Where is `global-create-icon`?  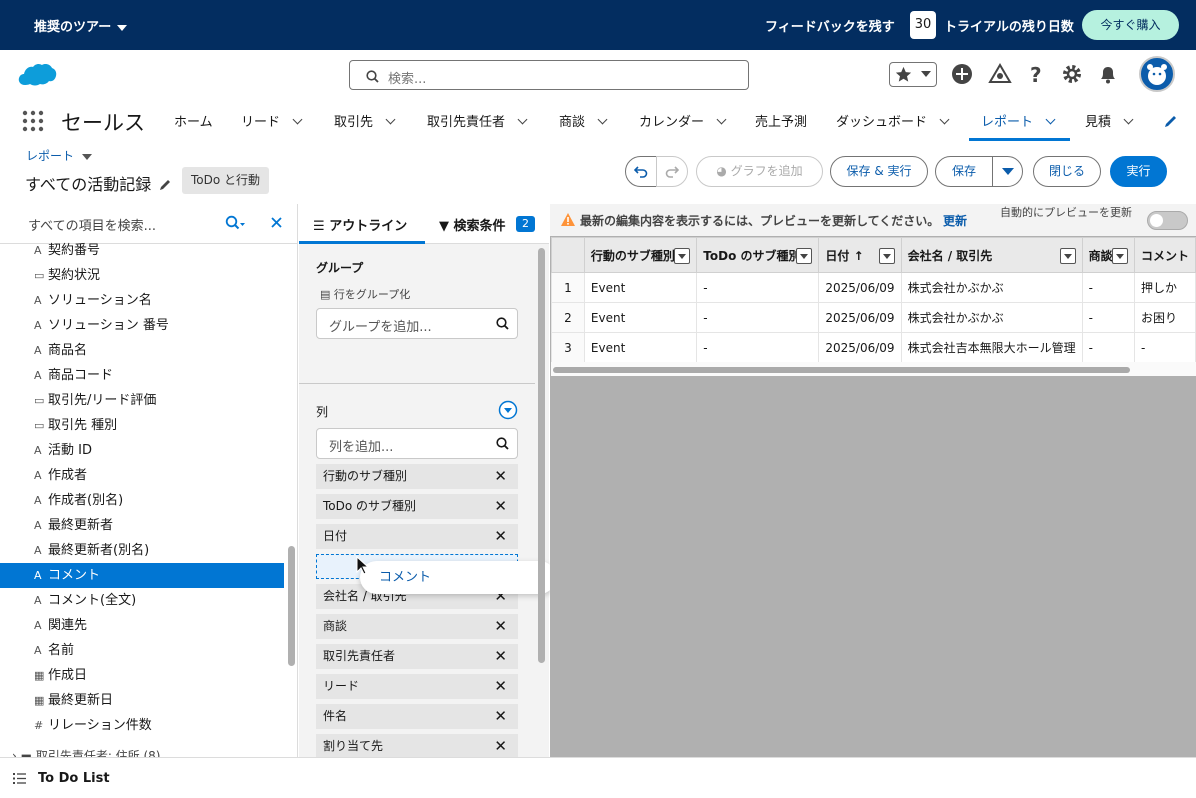 global-create-icon is located at coordinates (962, 74).